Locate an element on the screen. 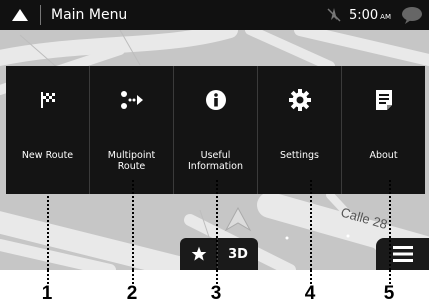 The width and height of the screenshot is (429, 305). callout-line-4-ext is located at coordinates (311, 277).